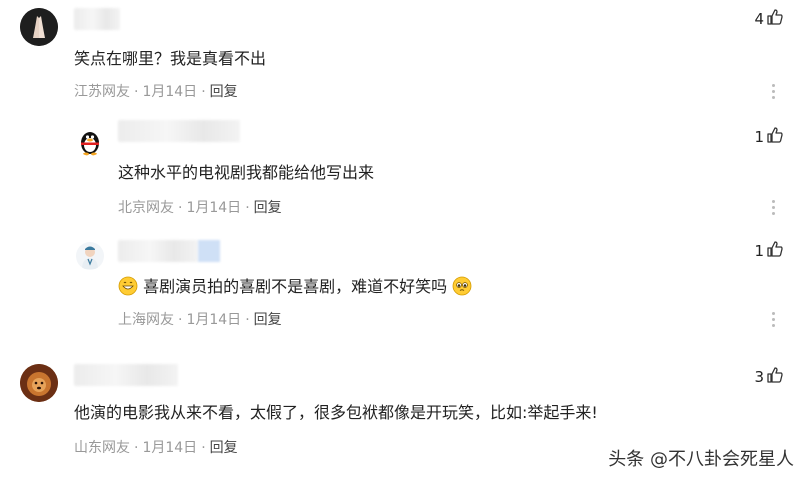  I want to click on like-count: 3, so click(759, 377).